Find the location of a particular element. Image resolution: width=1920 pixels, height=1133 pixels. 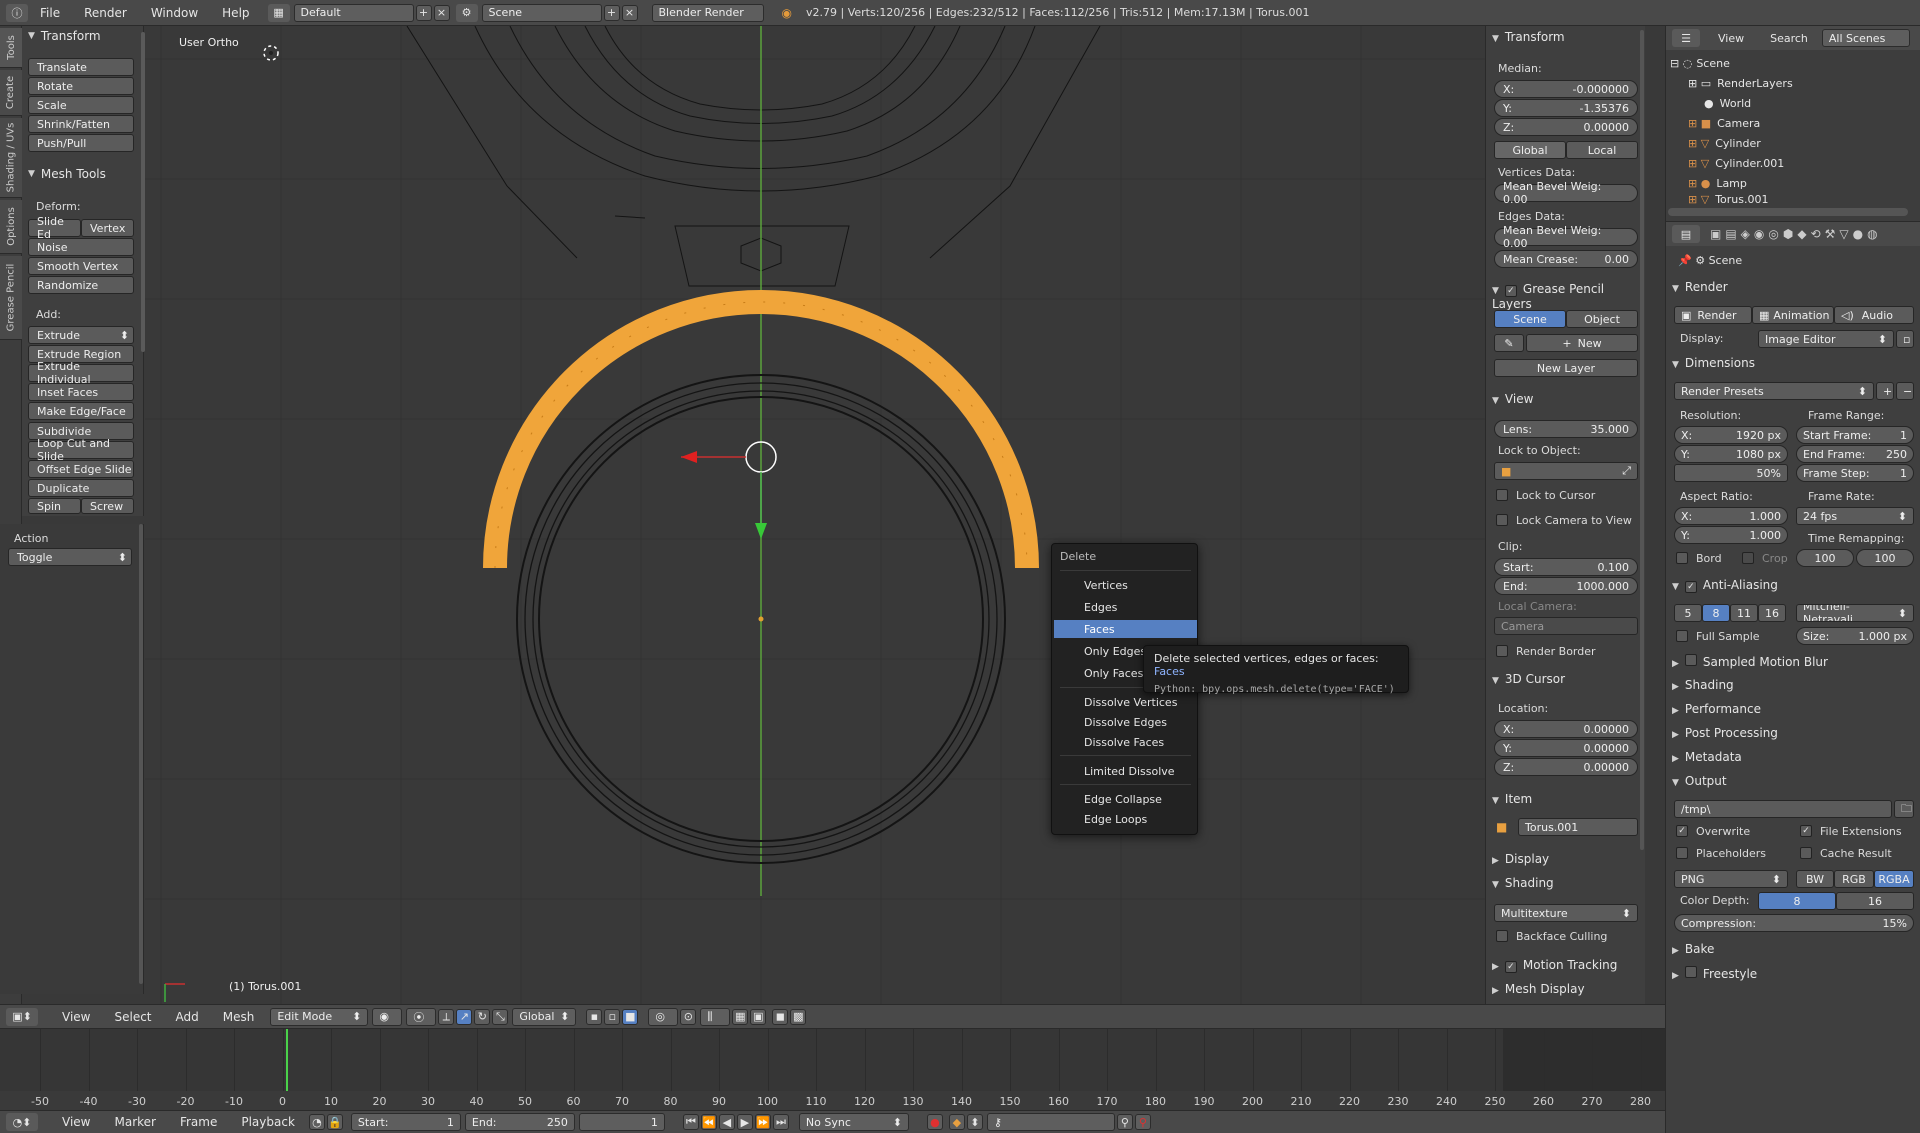

motion-tracking-header: ▶ ✓ Motion Tracking is located at coordinates (1554, 965).